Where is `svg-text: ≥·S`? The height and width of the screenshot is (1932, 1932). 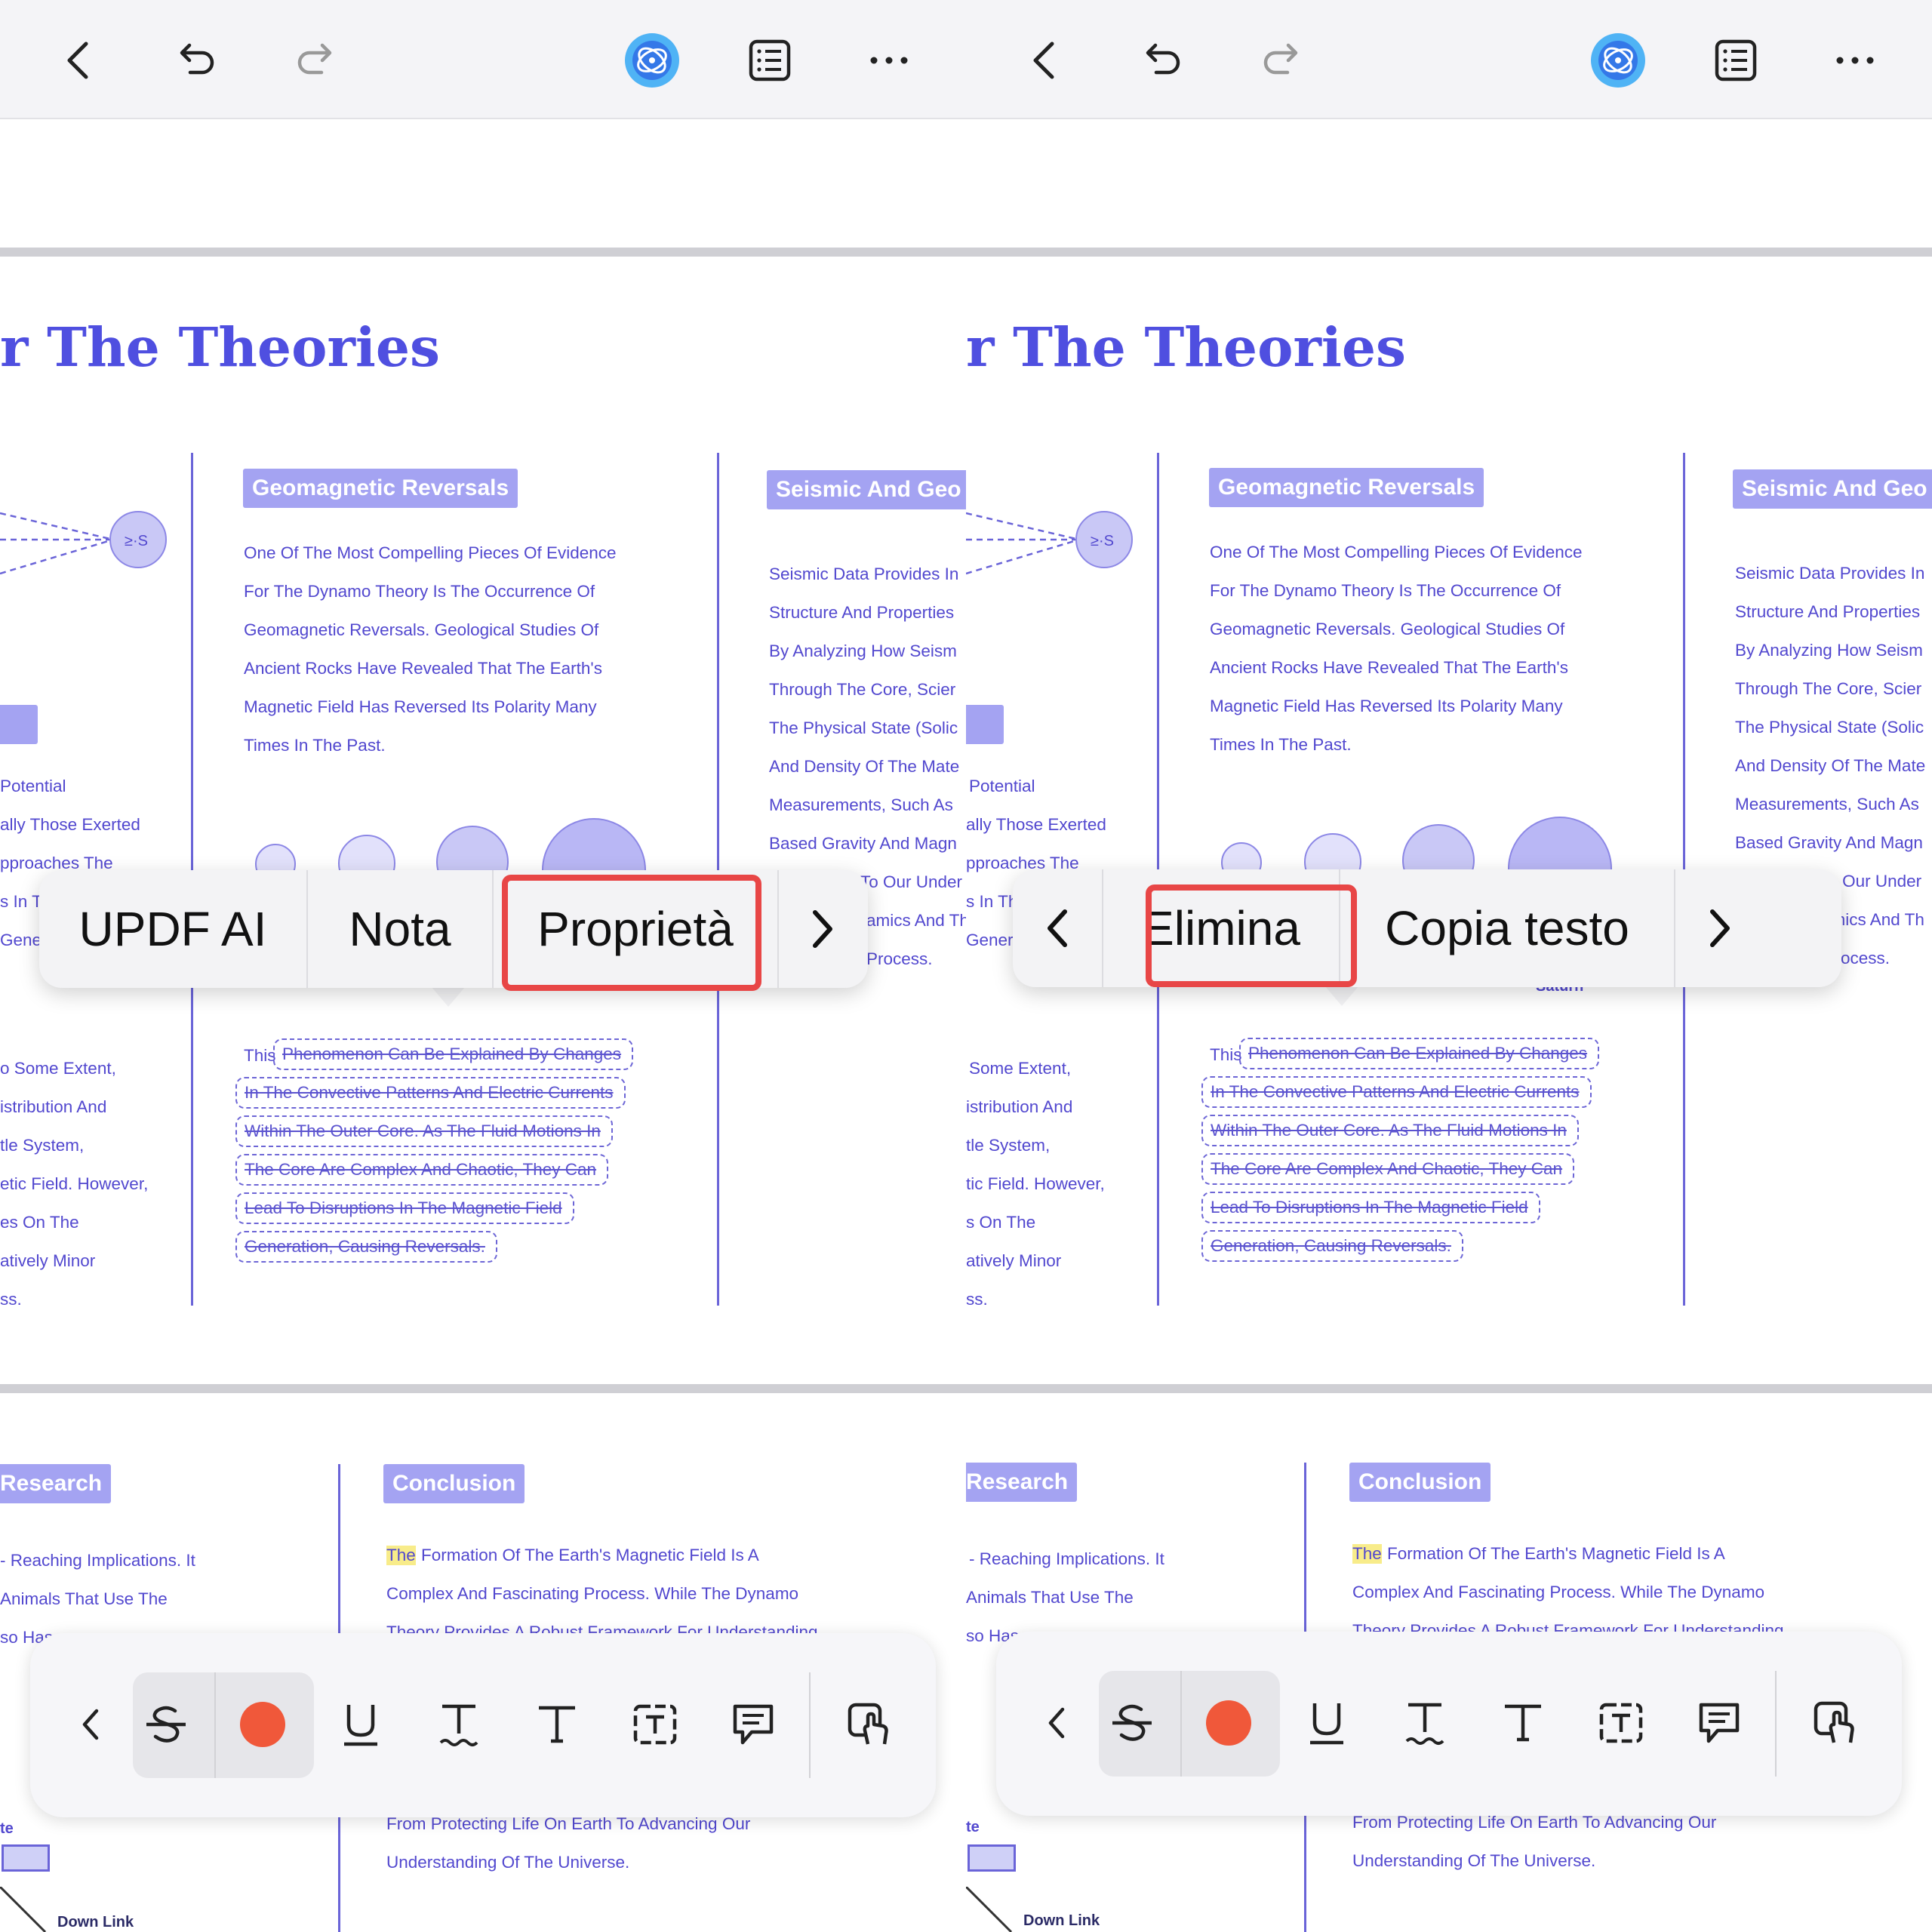
svg-text: ≥·S is located at coordinates (1102, 541).